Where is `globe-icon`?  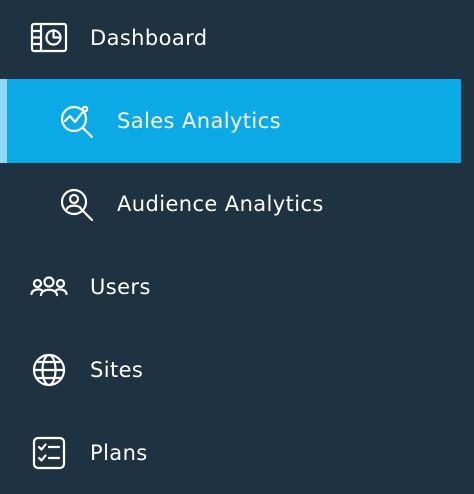
globe-icon is located at coordinates (49, 370).